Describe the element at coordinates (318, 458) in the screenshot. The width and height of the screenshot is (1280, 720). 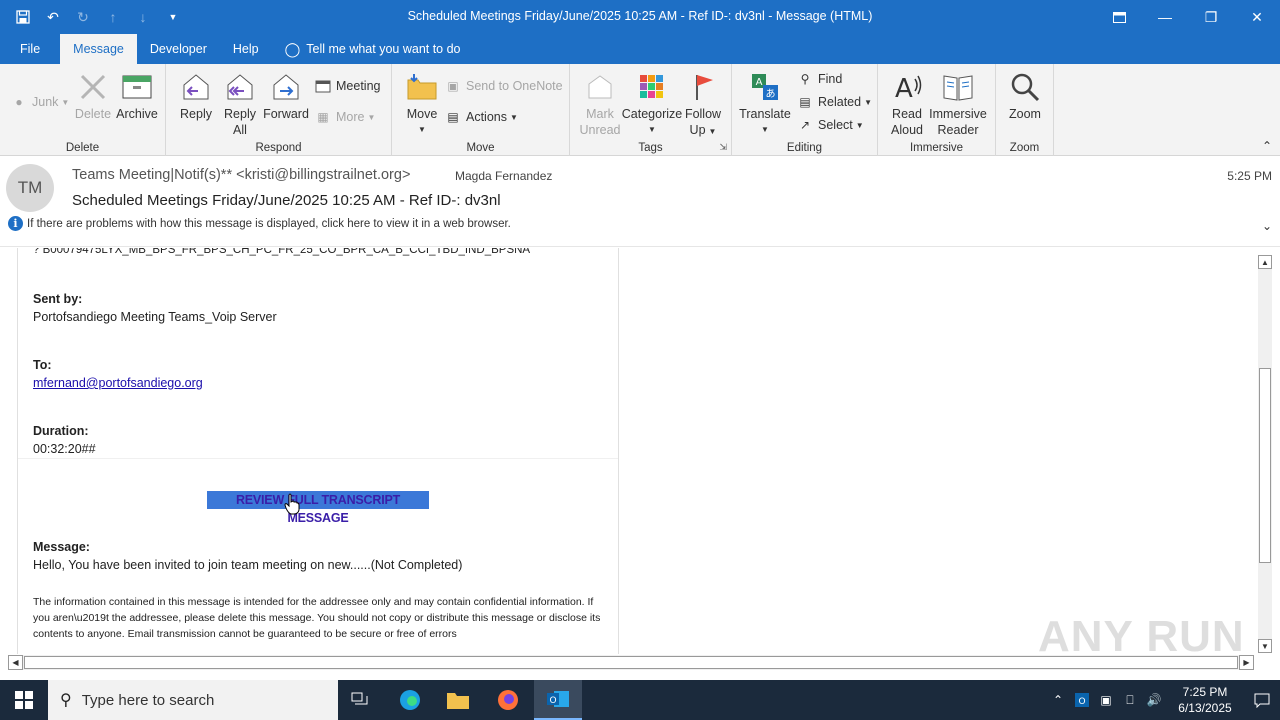
I see `divider` at that location.